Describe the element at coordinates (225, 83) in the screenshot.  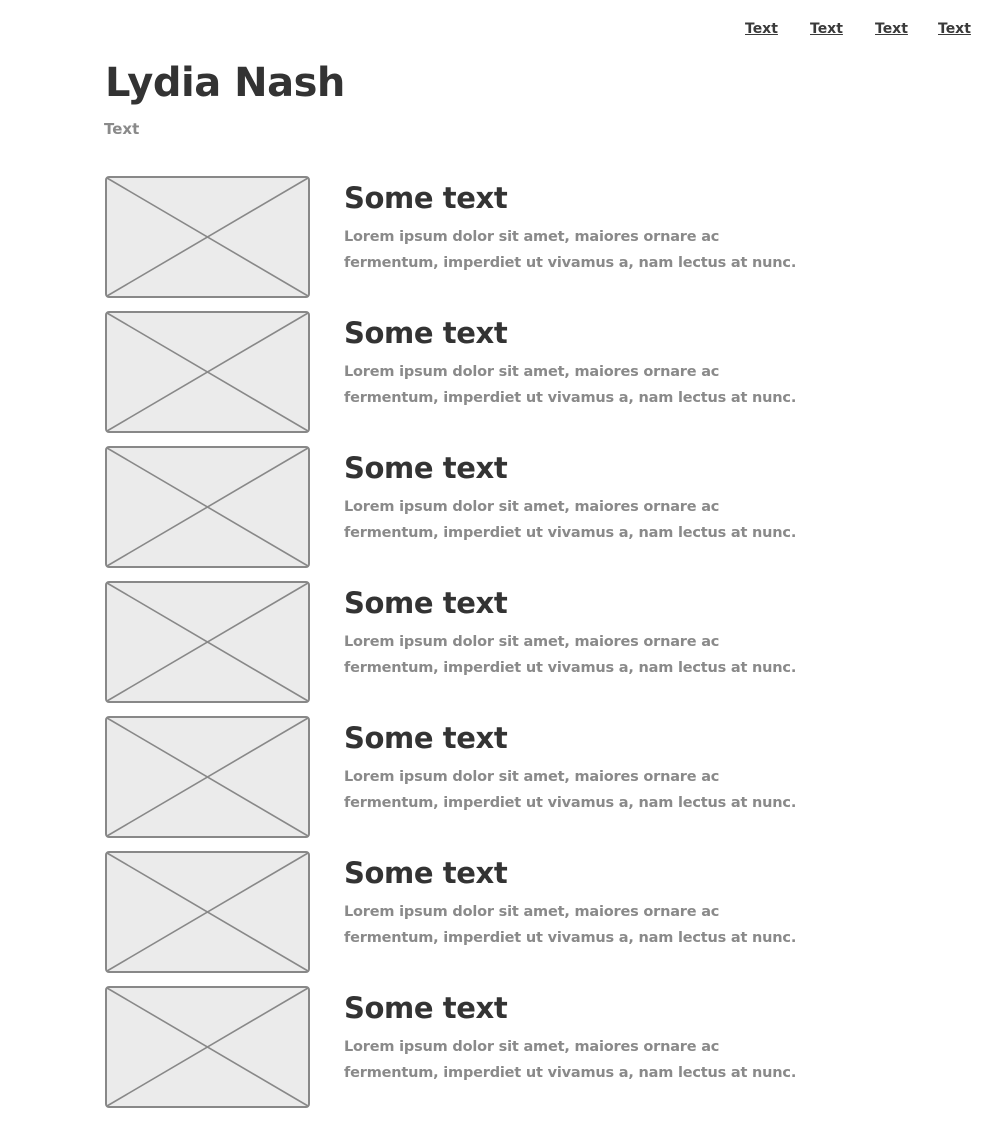
I see `page-title: Lydia Nash` at that location.